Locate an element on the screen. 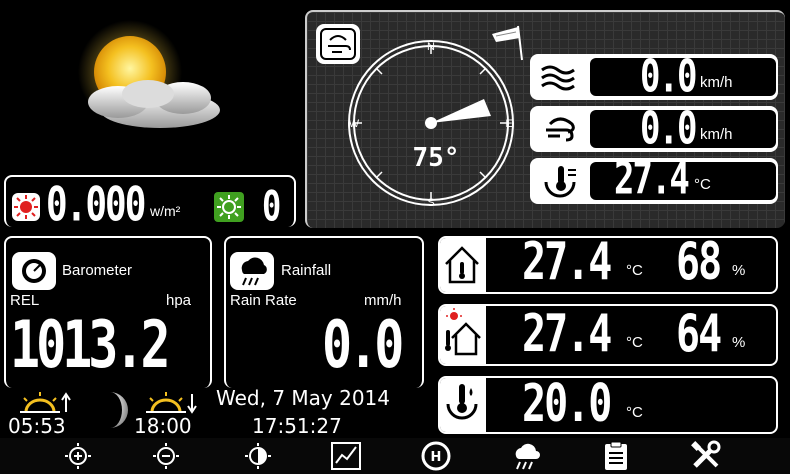 The image size is (790, 474). wind-compass: N S W E 75° is located at coordinates (431, 124).